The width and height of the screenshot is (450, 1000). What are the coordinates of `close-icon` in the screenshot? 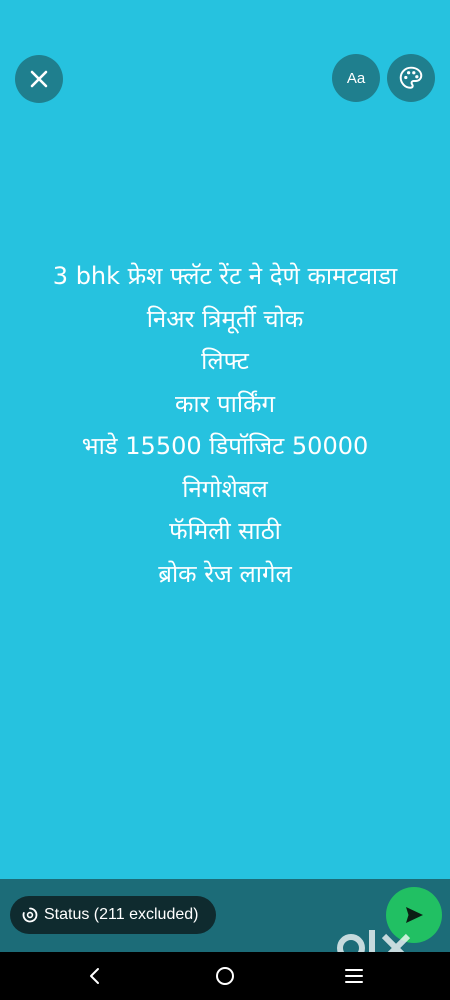 It's located at (39, 79).